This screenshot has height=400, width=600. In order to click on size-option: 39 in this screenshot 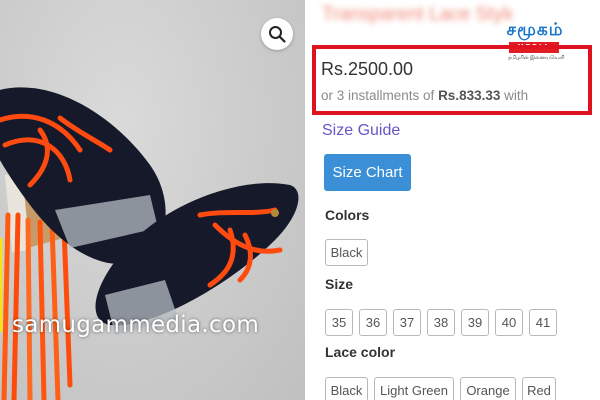, I will do `click(475, 322)`.